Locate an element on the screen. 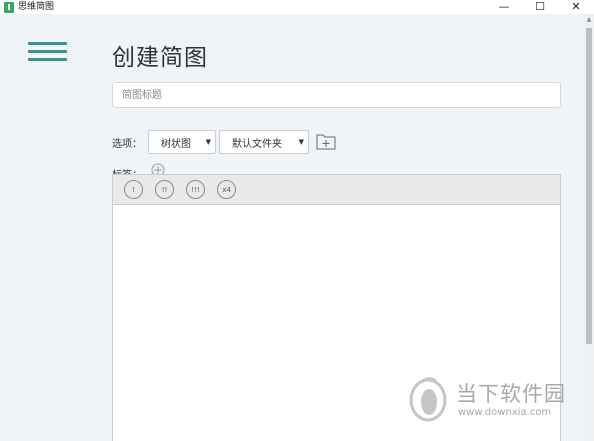 This screenshot has width=594, height=441. folder-select: 默认文件夹 ▼ is located at coordinates (264, 142).